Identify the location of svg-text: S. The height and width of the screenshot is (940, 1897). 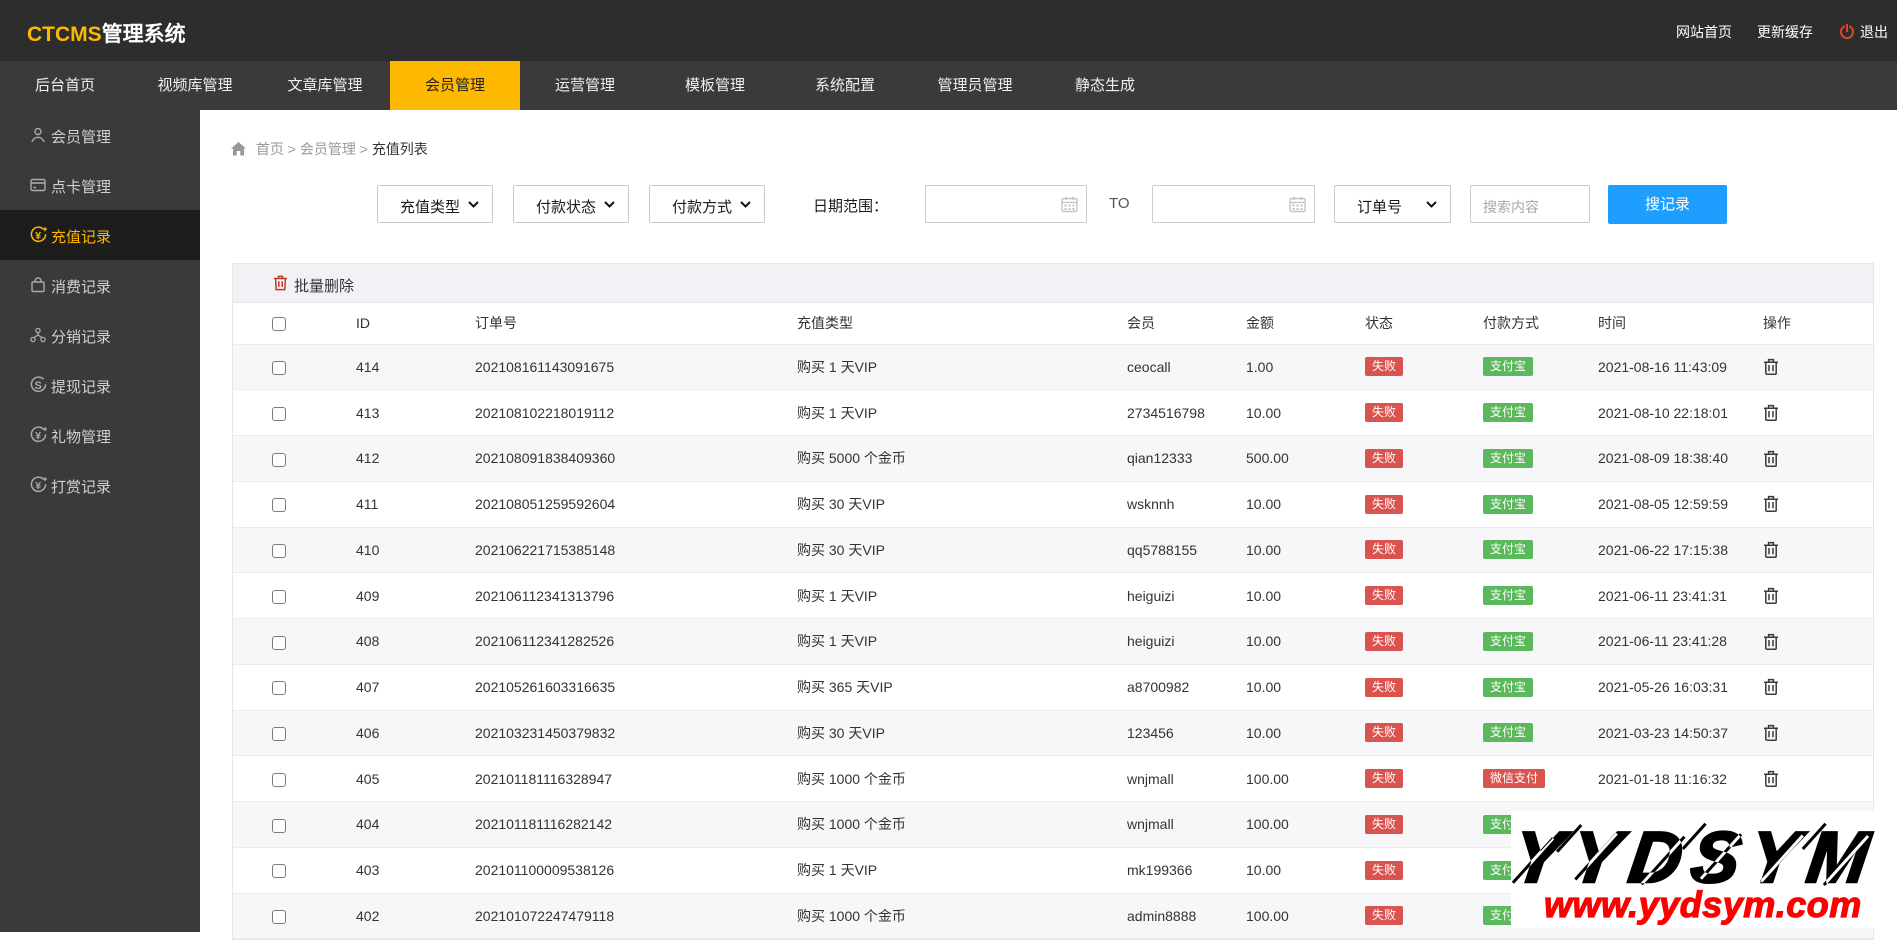
(38, 386).